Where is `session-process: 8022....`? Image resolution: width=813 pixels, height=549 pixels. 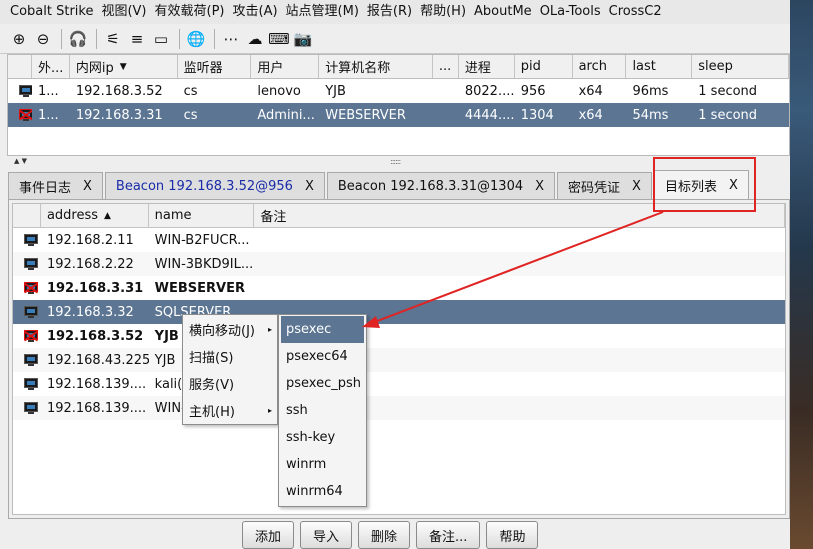
session-process: 8022.... is located at coordinates (489, 91).